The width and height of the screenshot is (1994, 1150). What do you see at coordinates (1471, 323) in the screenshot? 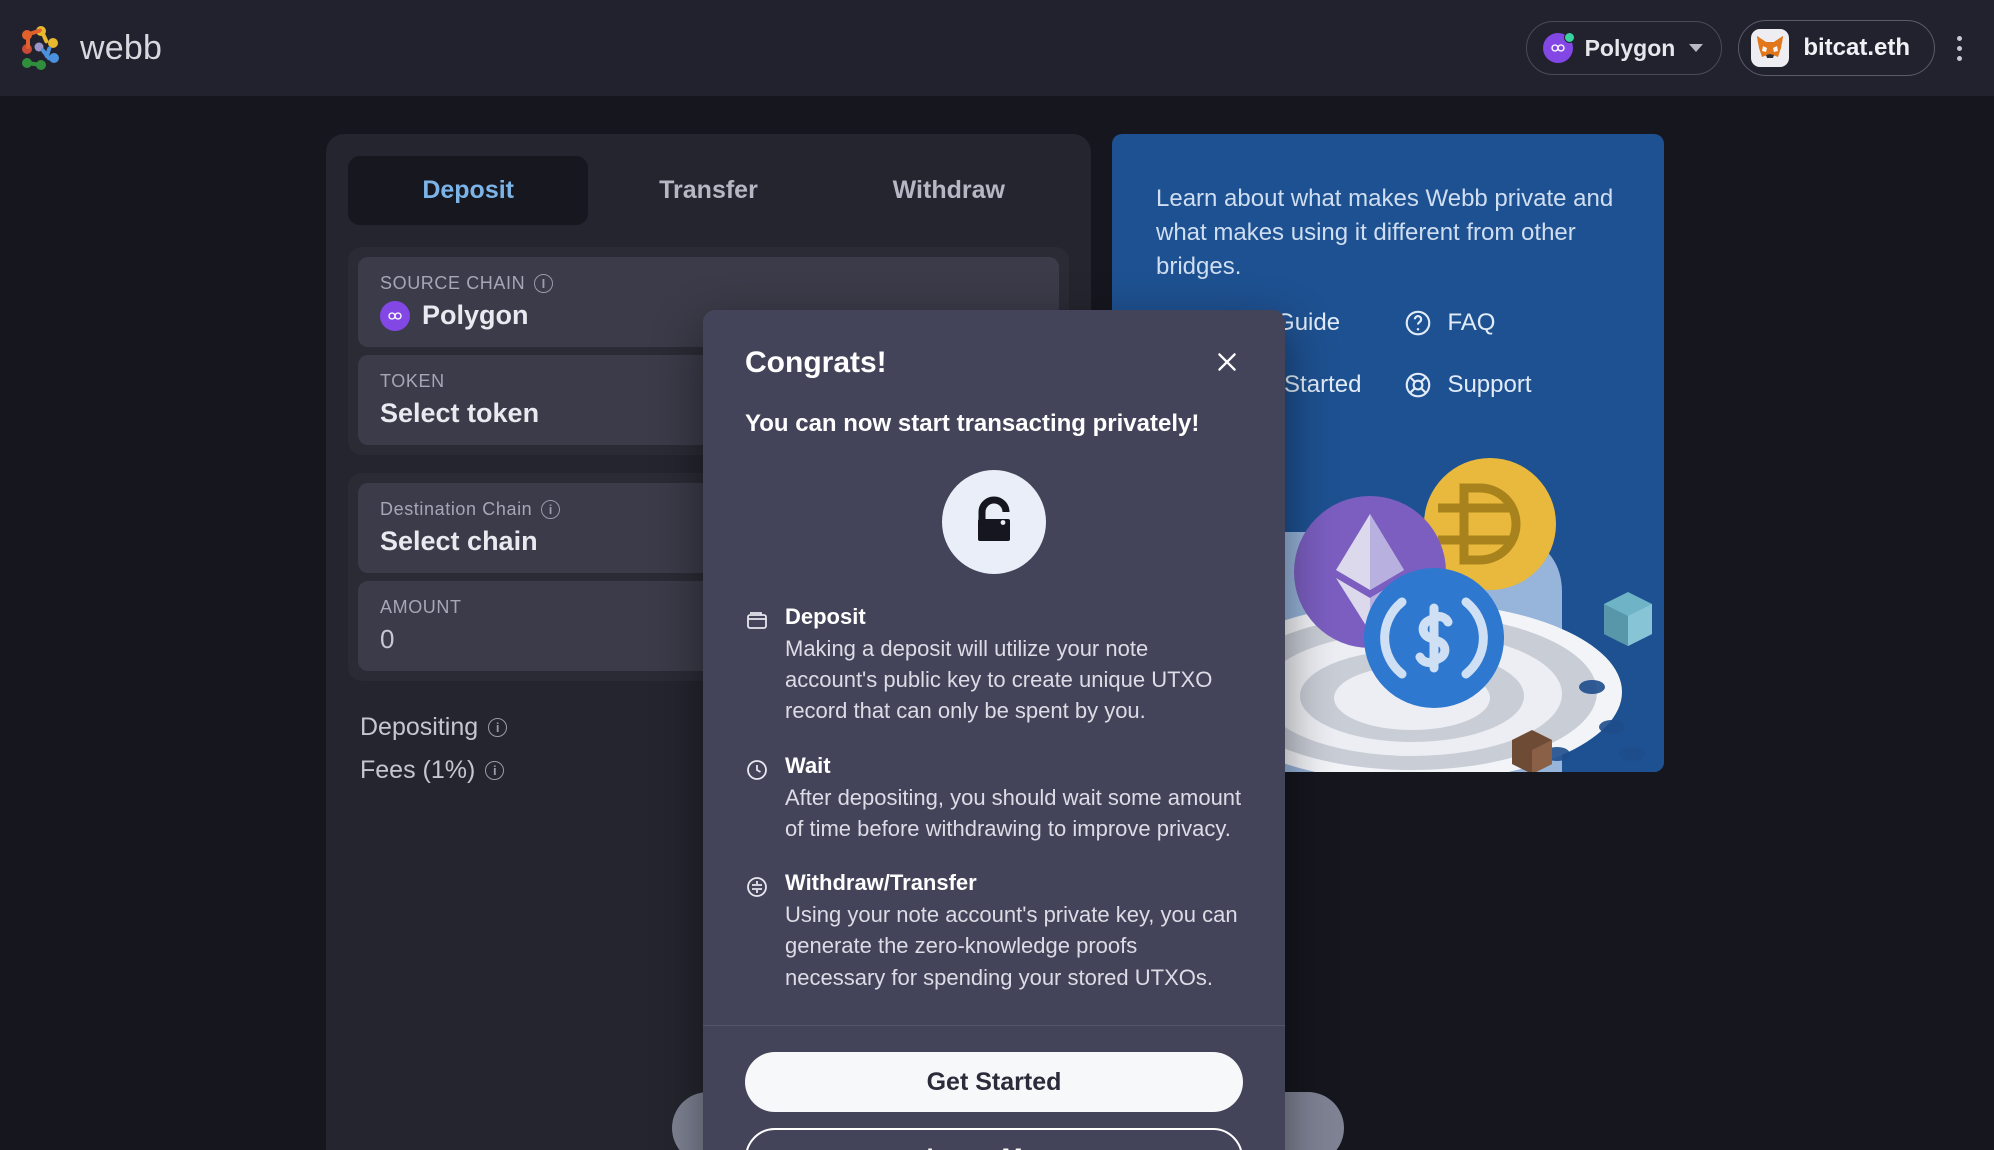
I see `link-faq-label: FAQ` at bounding box center [1471, 323].